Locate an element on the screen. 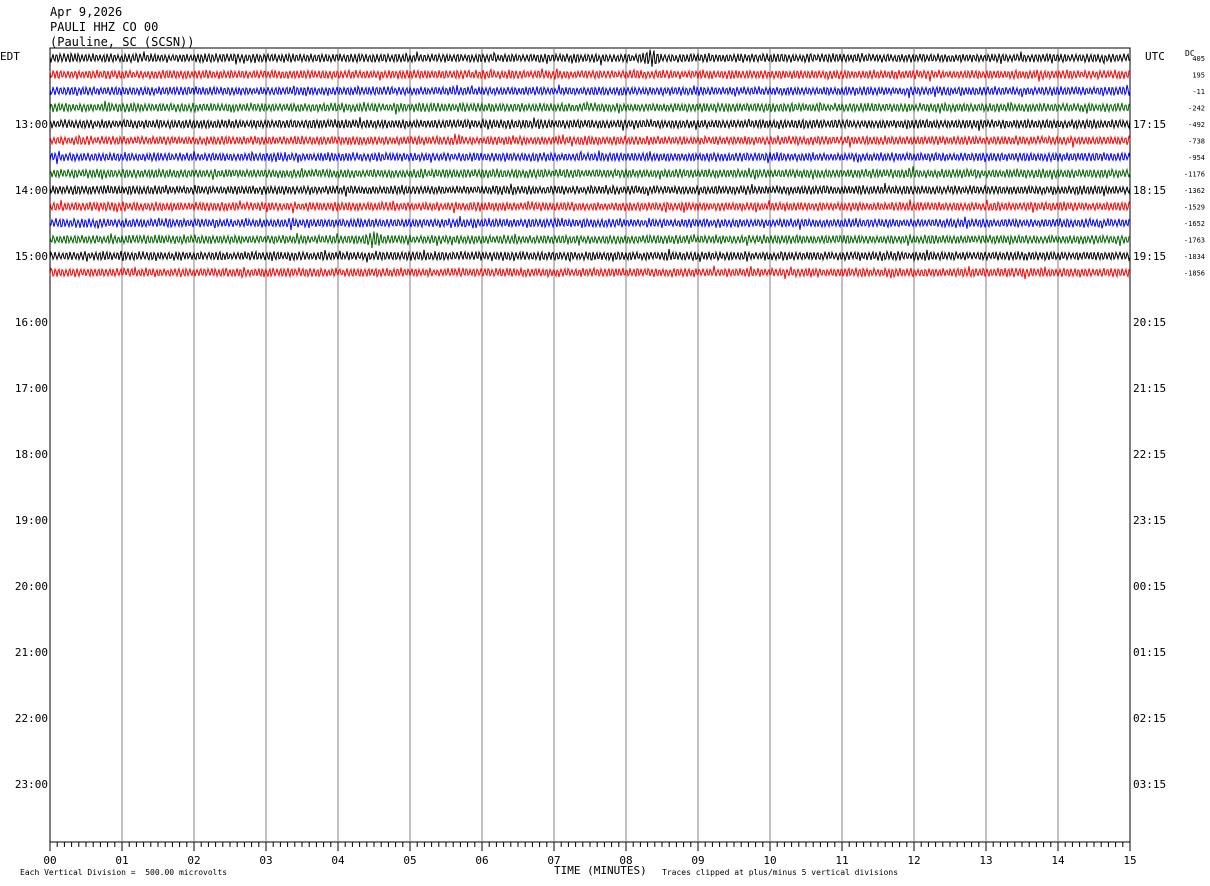 The width and height of the screenshot is (1210, 886). station-name: PAULI HHZ CO 00 is located at coordinates (104, 27).